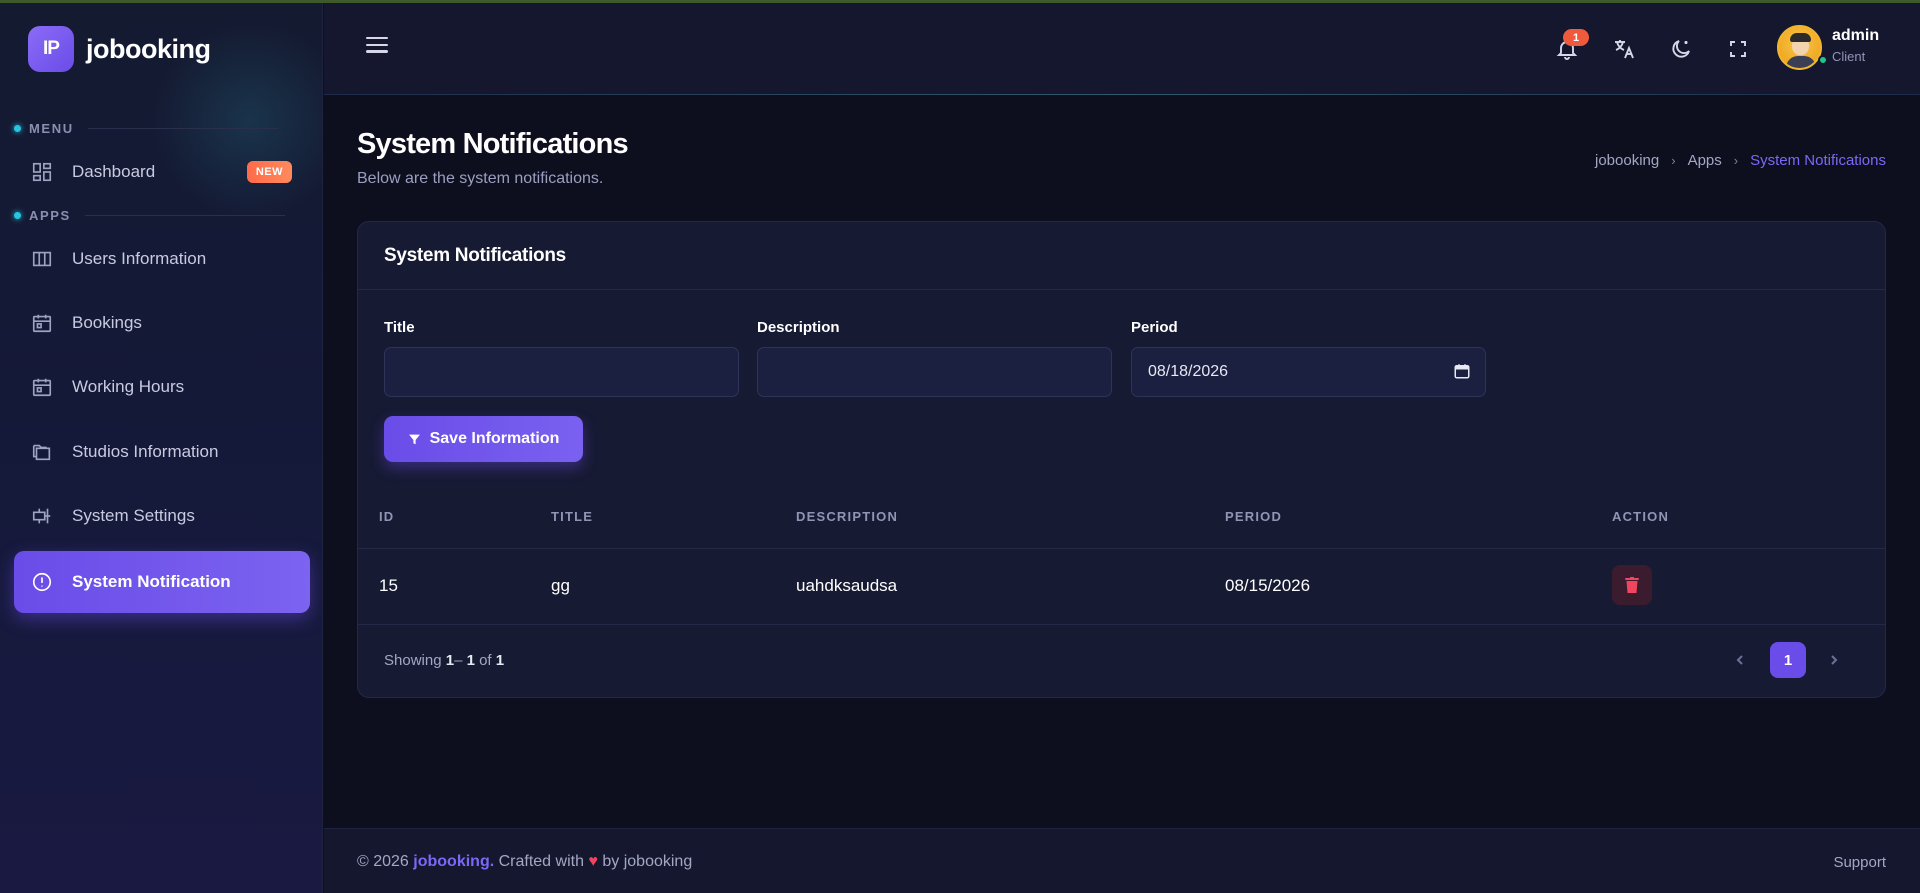 This screenshot has height=893, width=1920. What do you see at coordinates (1800, 37) in the screenshot?
I see `avatar-hair` at bounding box center [1800, 37].